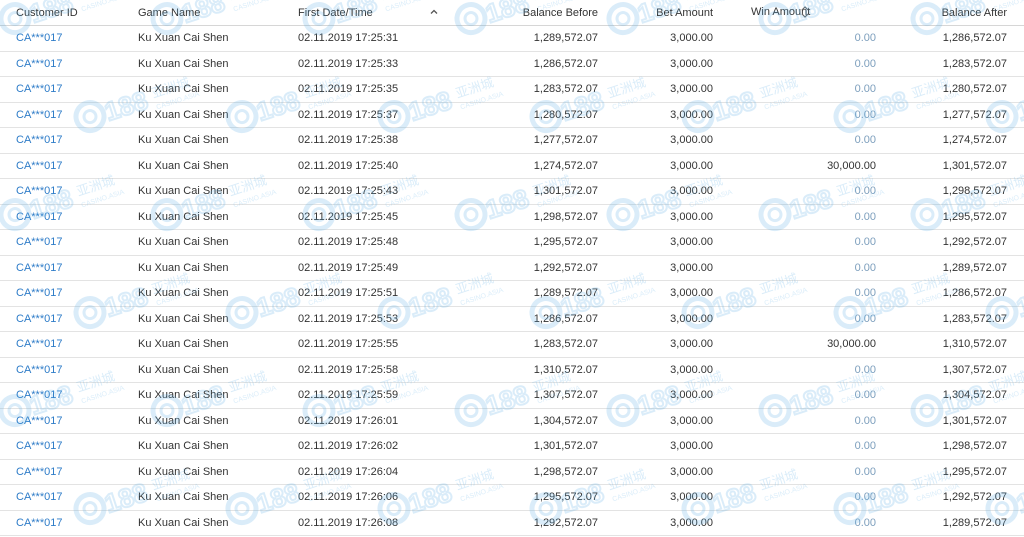 Image resolution: width=1024 pixels, height=537 pixels. What do you see at coordinates (529, 497) in the screenshot?
I see `balance-before-cell: 1,295,572.07` at bounding box center [529, 497].